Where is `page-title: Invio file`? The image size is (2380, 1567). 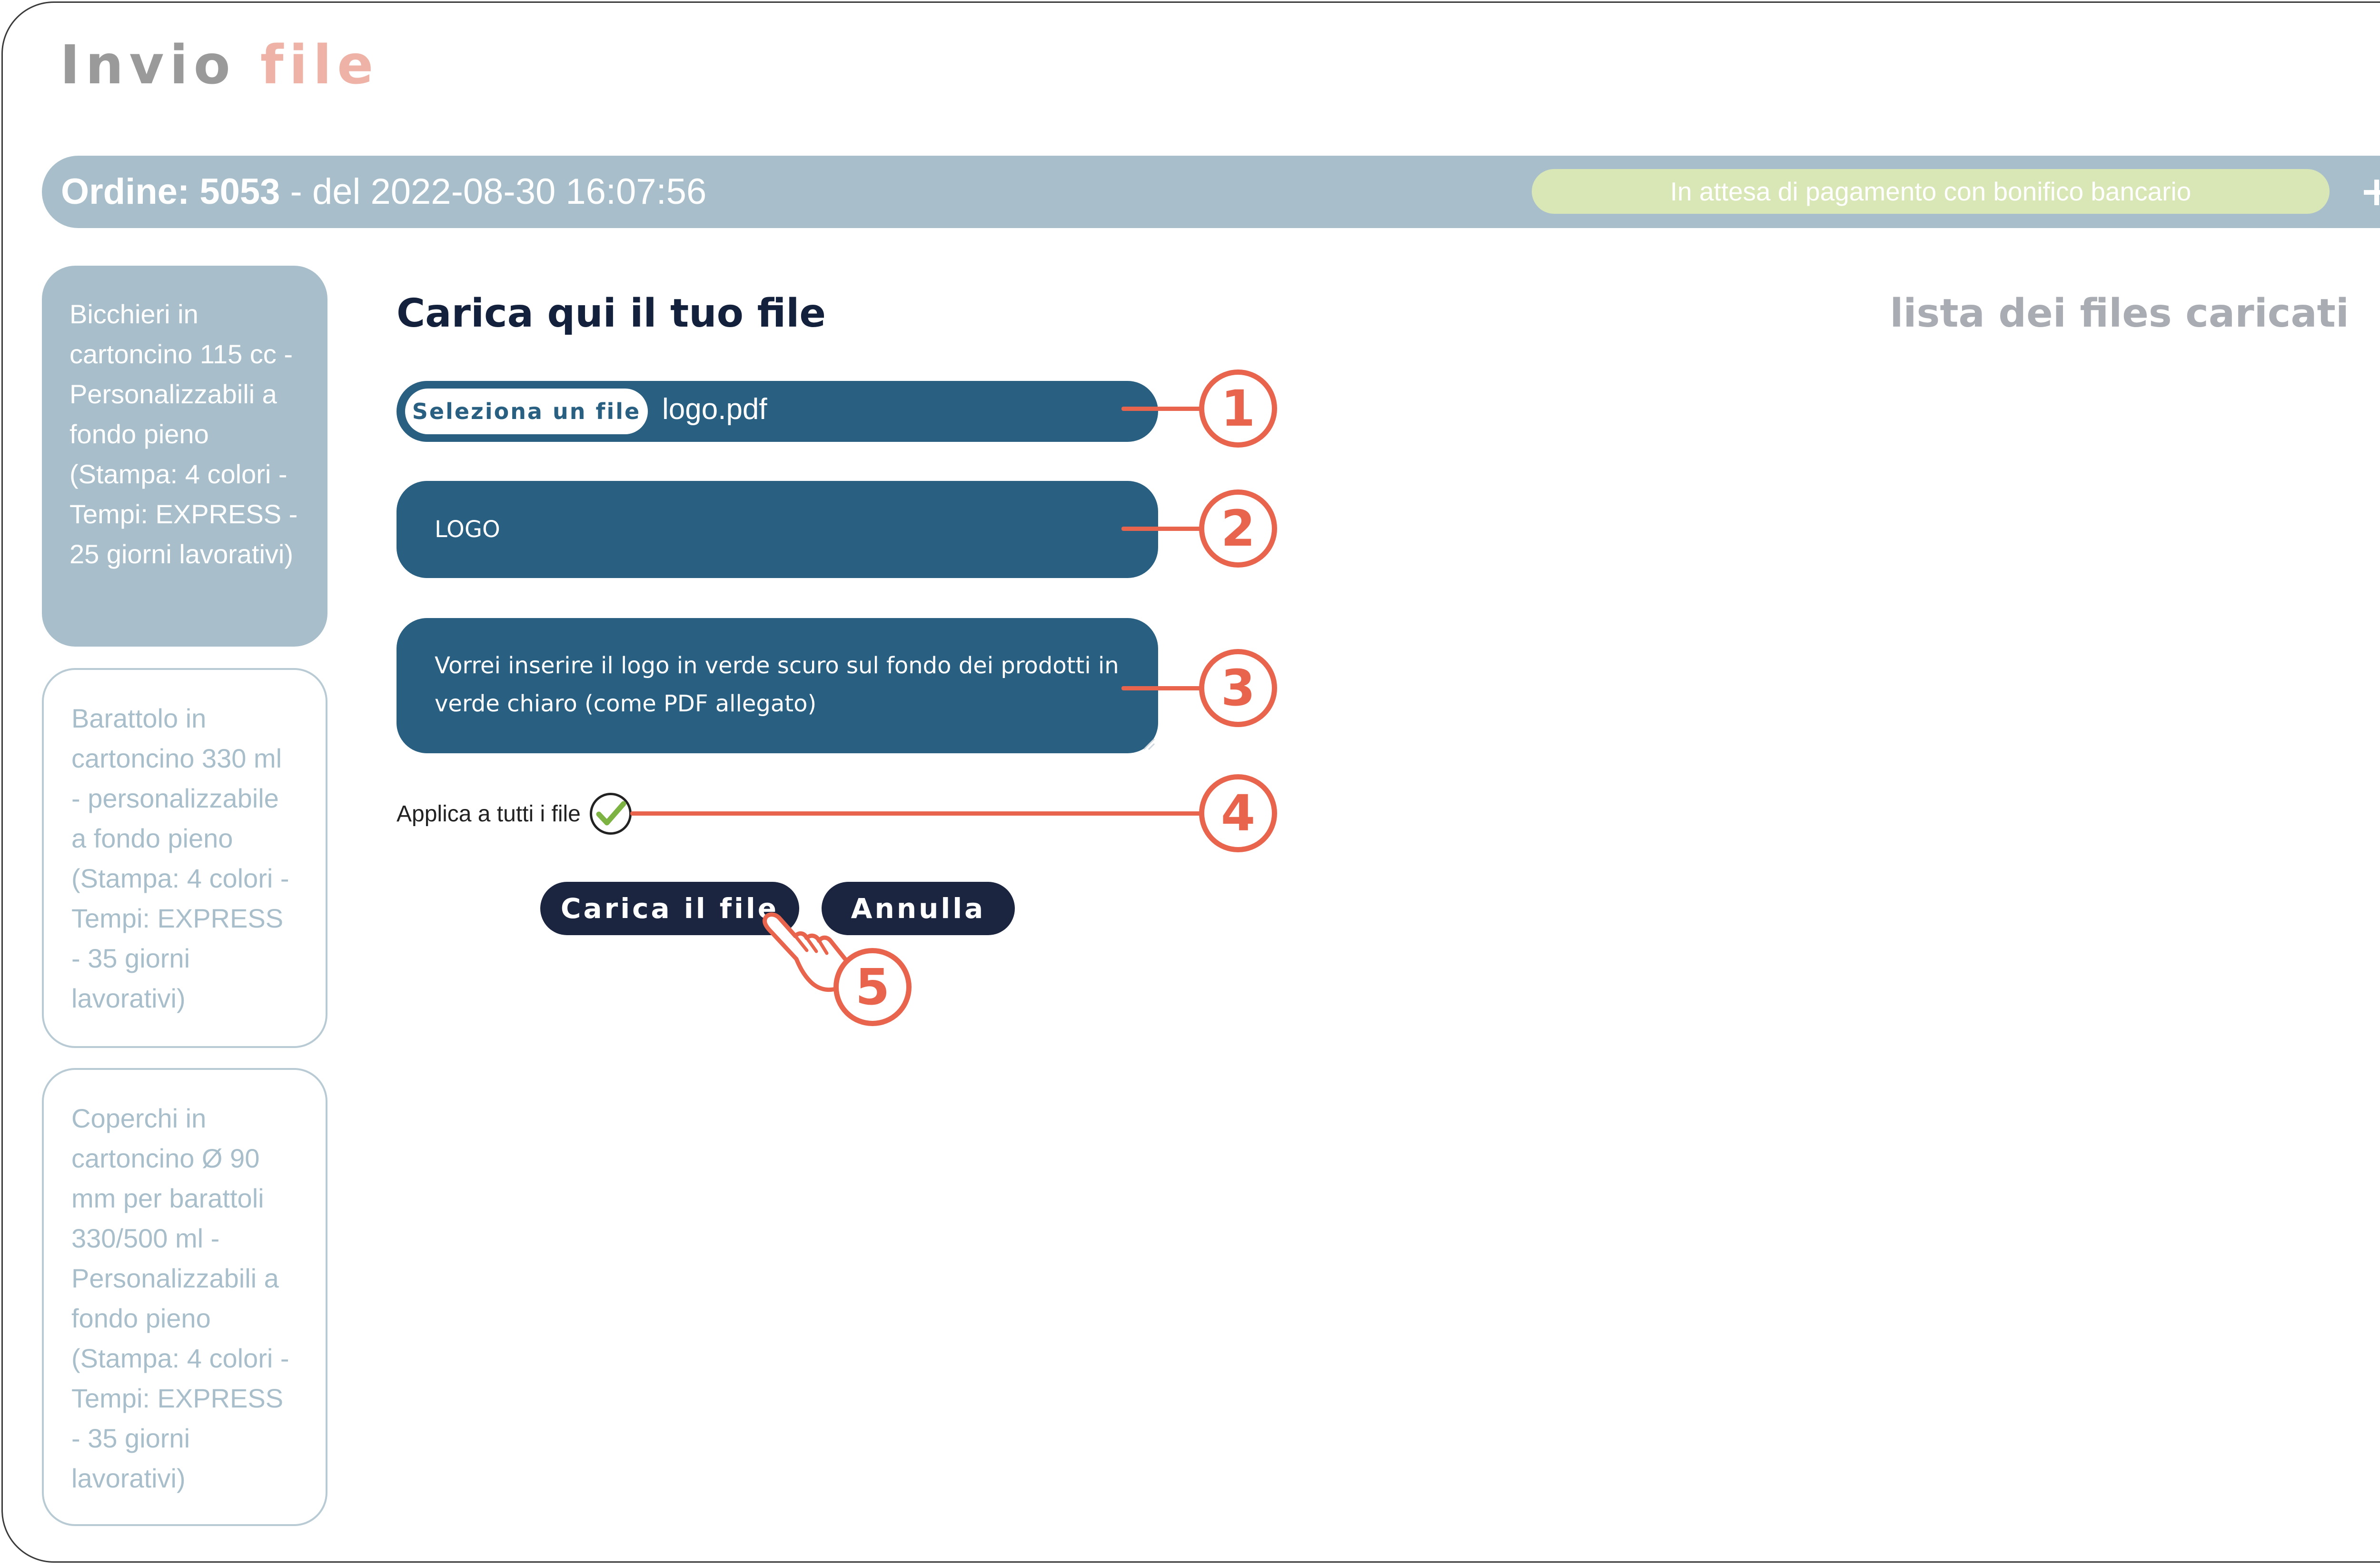
page-title: Invio file is located at coordinates (219, 65).